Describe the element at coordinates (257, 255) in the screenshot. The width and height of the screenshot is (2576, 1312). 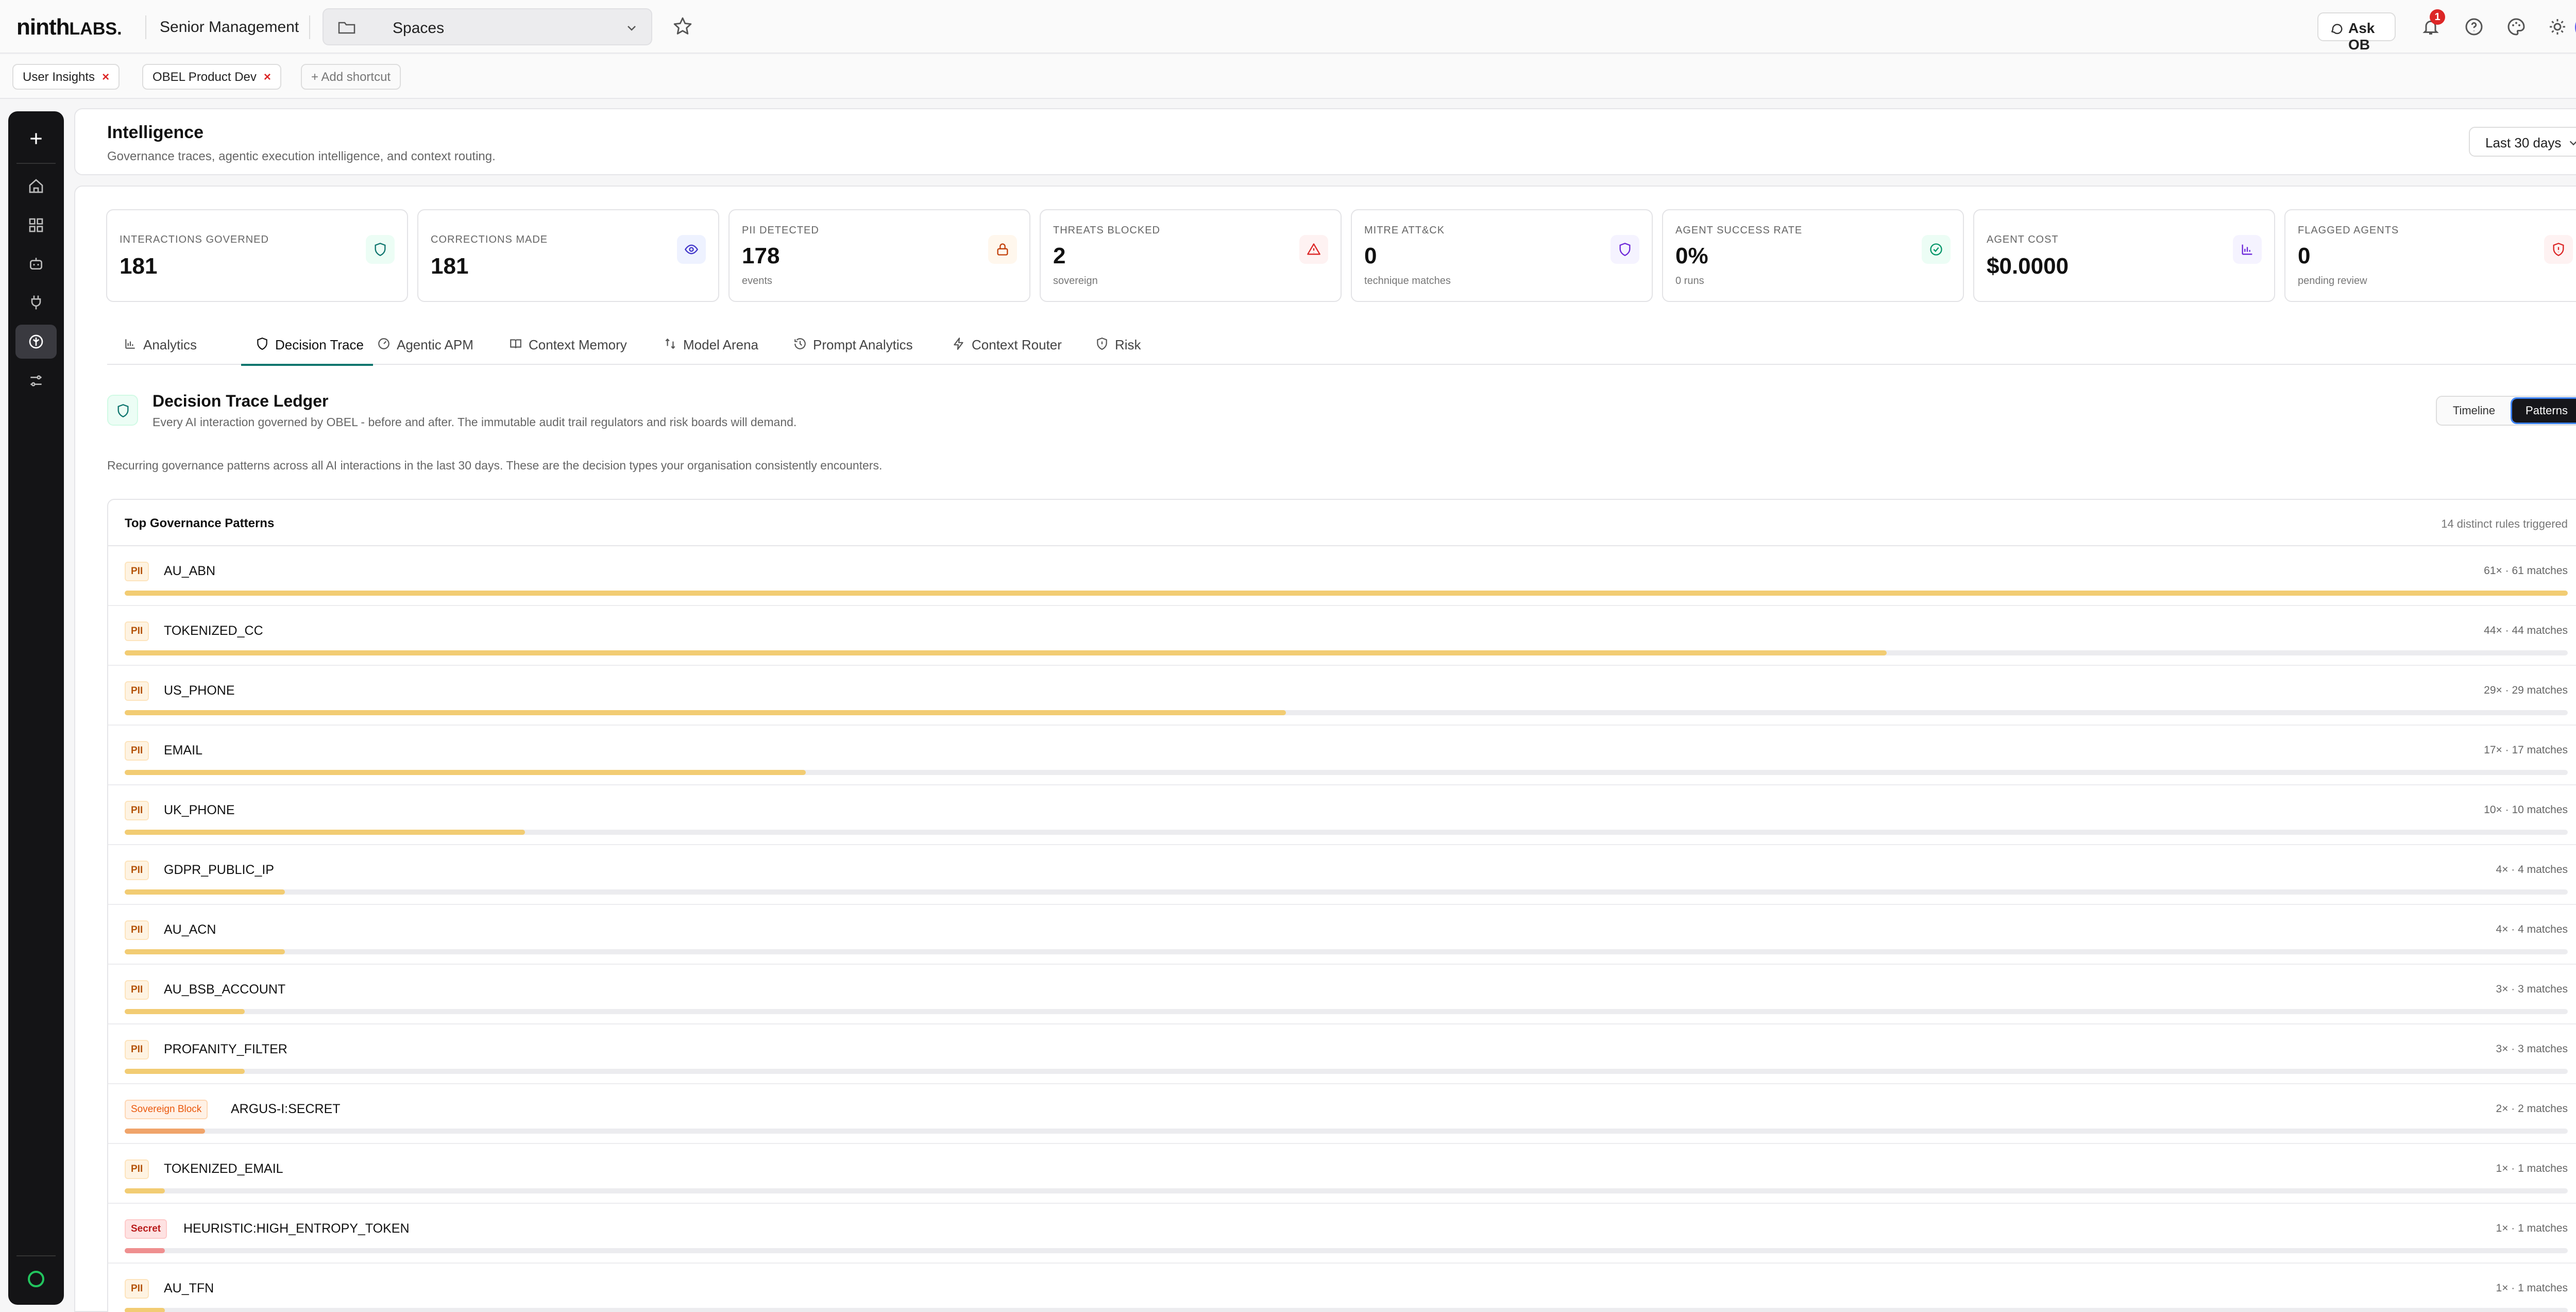
I see `kpi-card: Interactions Governed 181` at that location.